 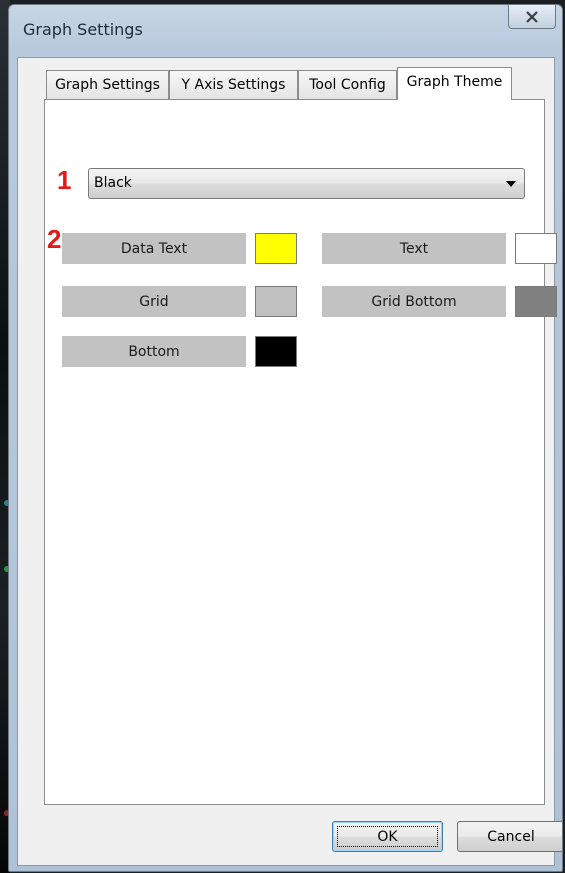 What do you see at coordinates (154, 301) in the screenshot?
I see `grid-color-button: Grid` at bounding box center [154, 301].